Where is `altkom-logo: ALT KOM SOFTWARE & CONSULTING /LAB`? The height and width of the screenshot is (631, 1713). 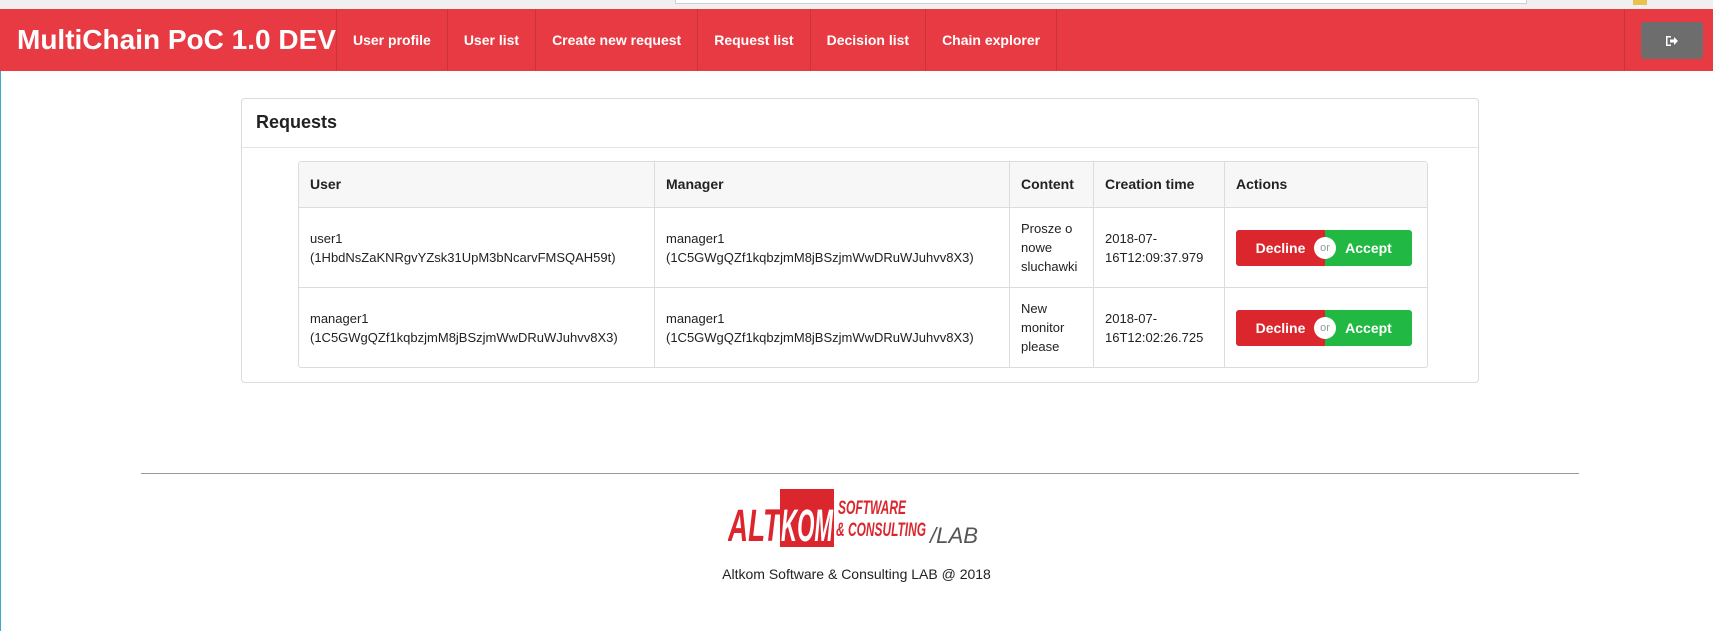 altkom-logo: ALT KOM SOFTWARE & CONSULTING /LAB is located at coordinates (853, 519).